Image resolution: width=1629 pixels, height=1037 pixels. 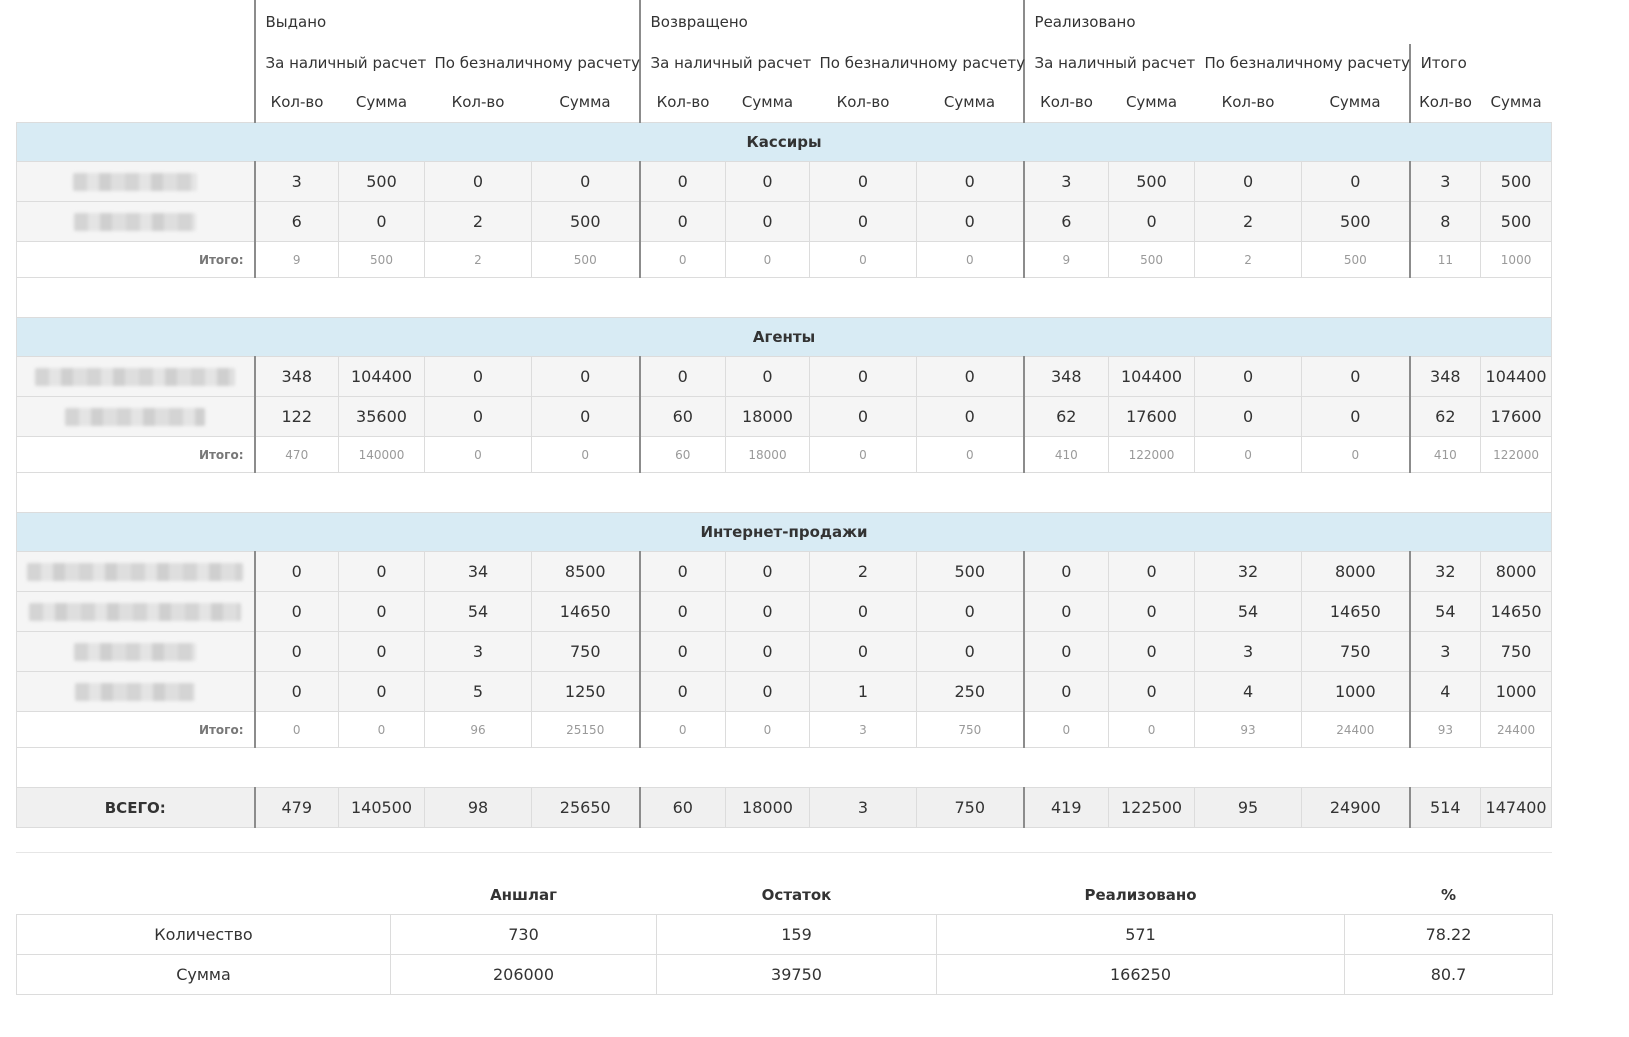 I want to click on redacted-name, so click(x=135, y=222).